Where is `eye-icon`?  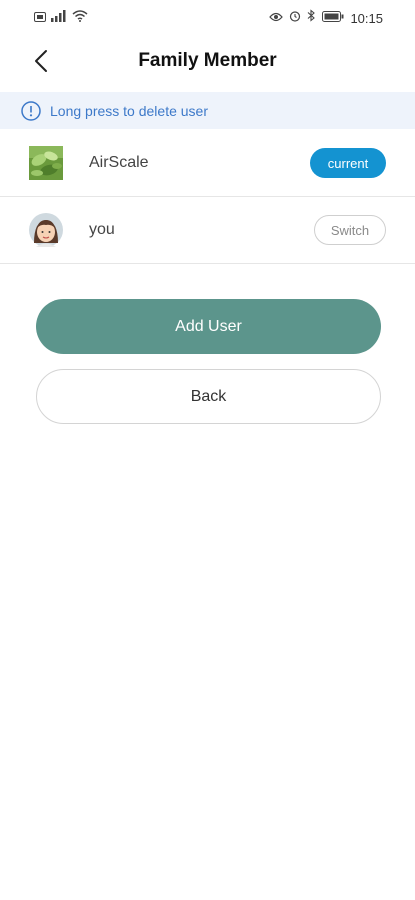 eye-icon is located at coordinates (276, 18).